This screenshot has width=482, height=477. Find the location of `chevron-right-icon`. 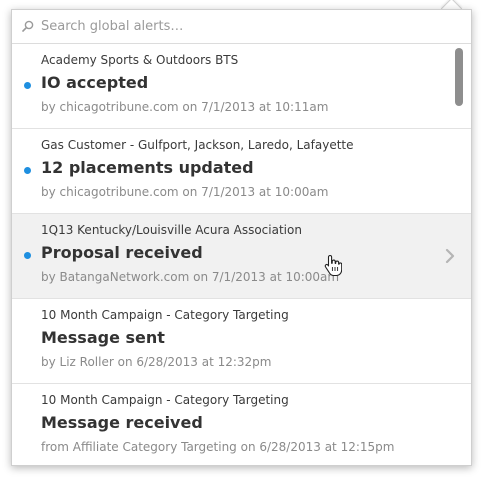

chevron-right-icon is located at coordinates (450, 256).